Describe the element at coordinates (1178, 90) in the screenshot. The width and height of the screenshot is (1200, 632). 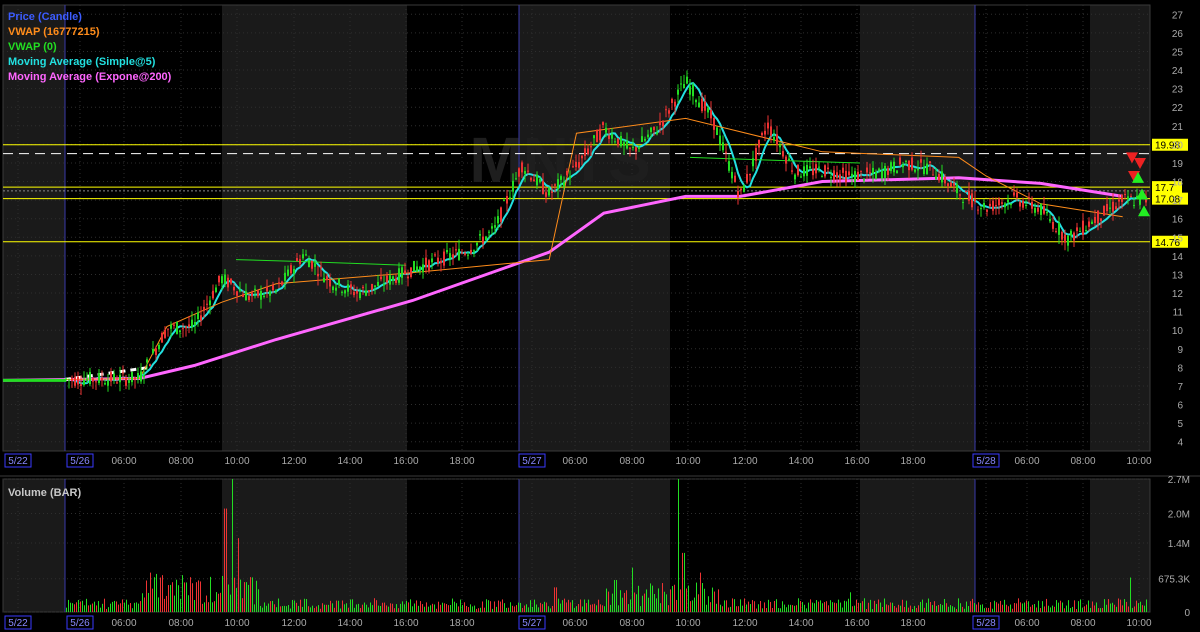
I see `price-tick-label: 23` at that location.